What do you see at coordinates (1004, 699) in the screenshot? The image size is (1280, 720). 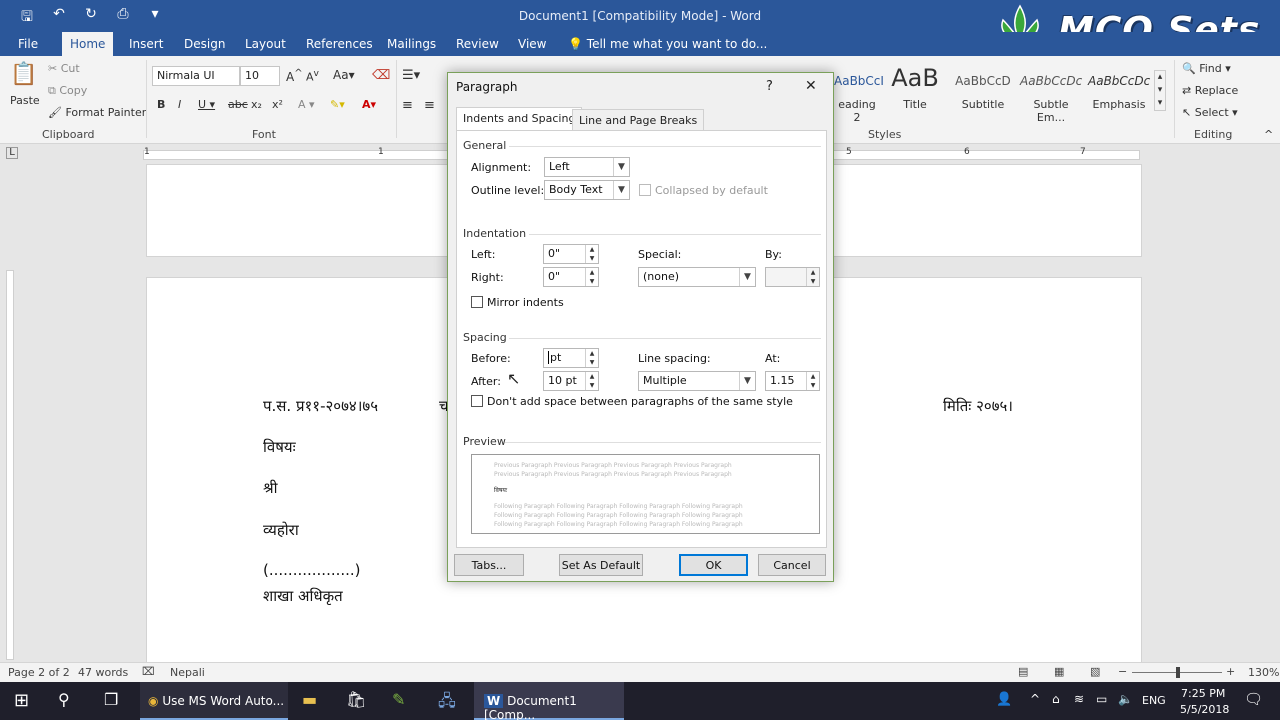 I see `people-icon: 👤` at bounding box center [1004, 699].